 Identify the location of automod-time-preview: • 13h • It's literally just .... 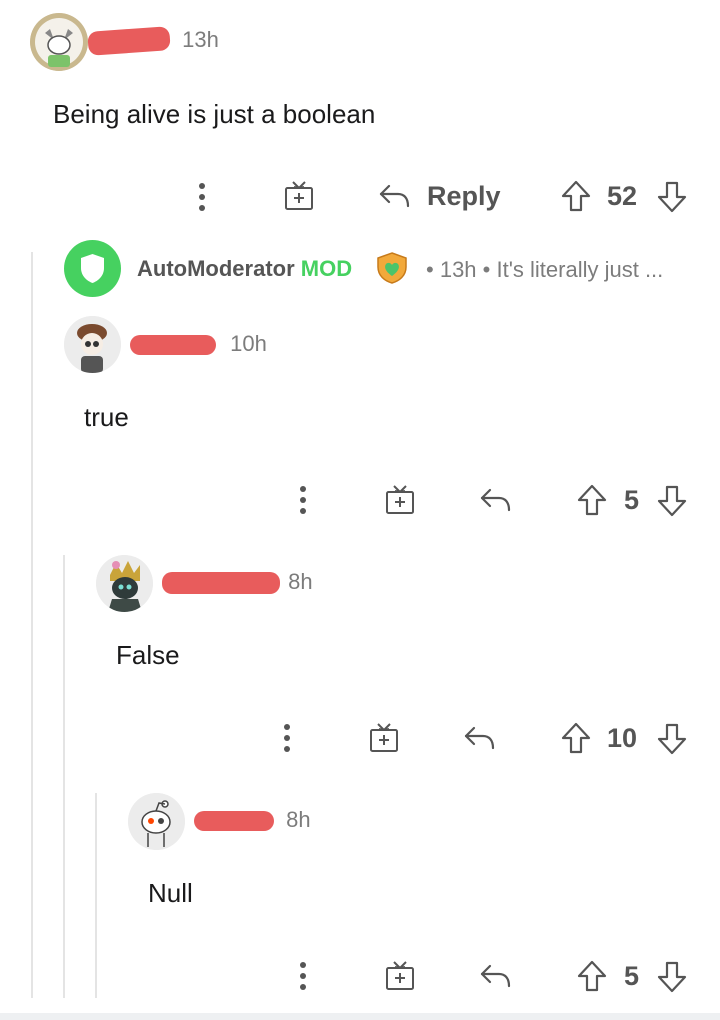
(545, 269).